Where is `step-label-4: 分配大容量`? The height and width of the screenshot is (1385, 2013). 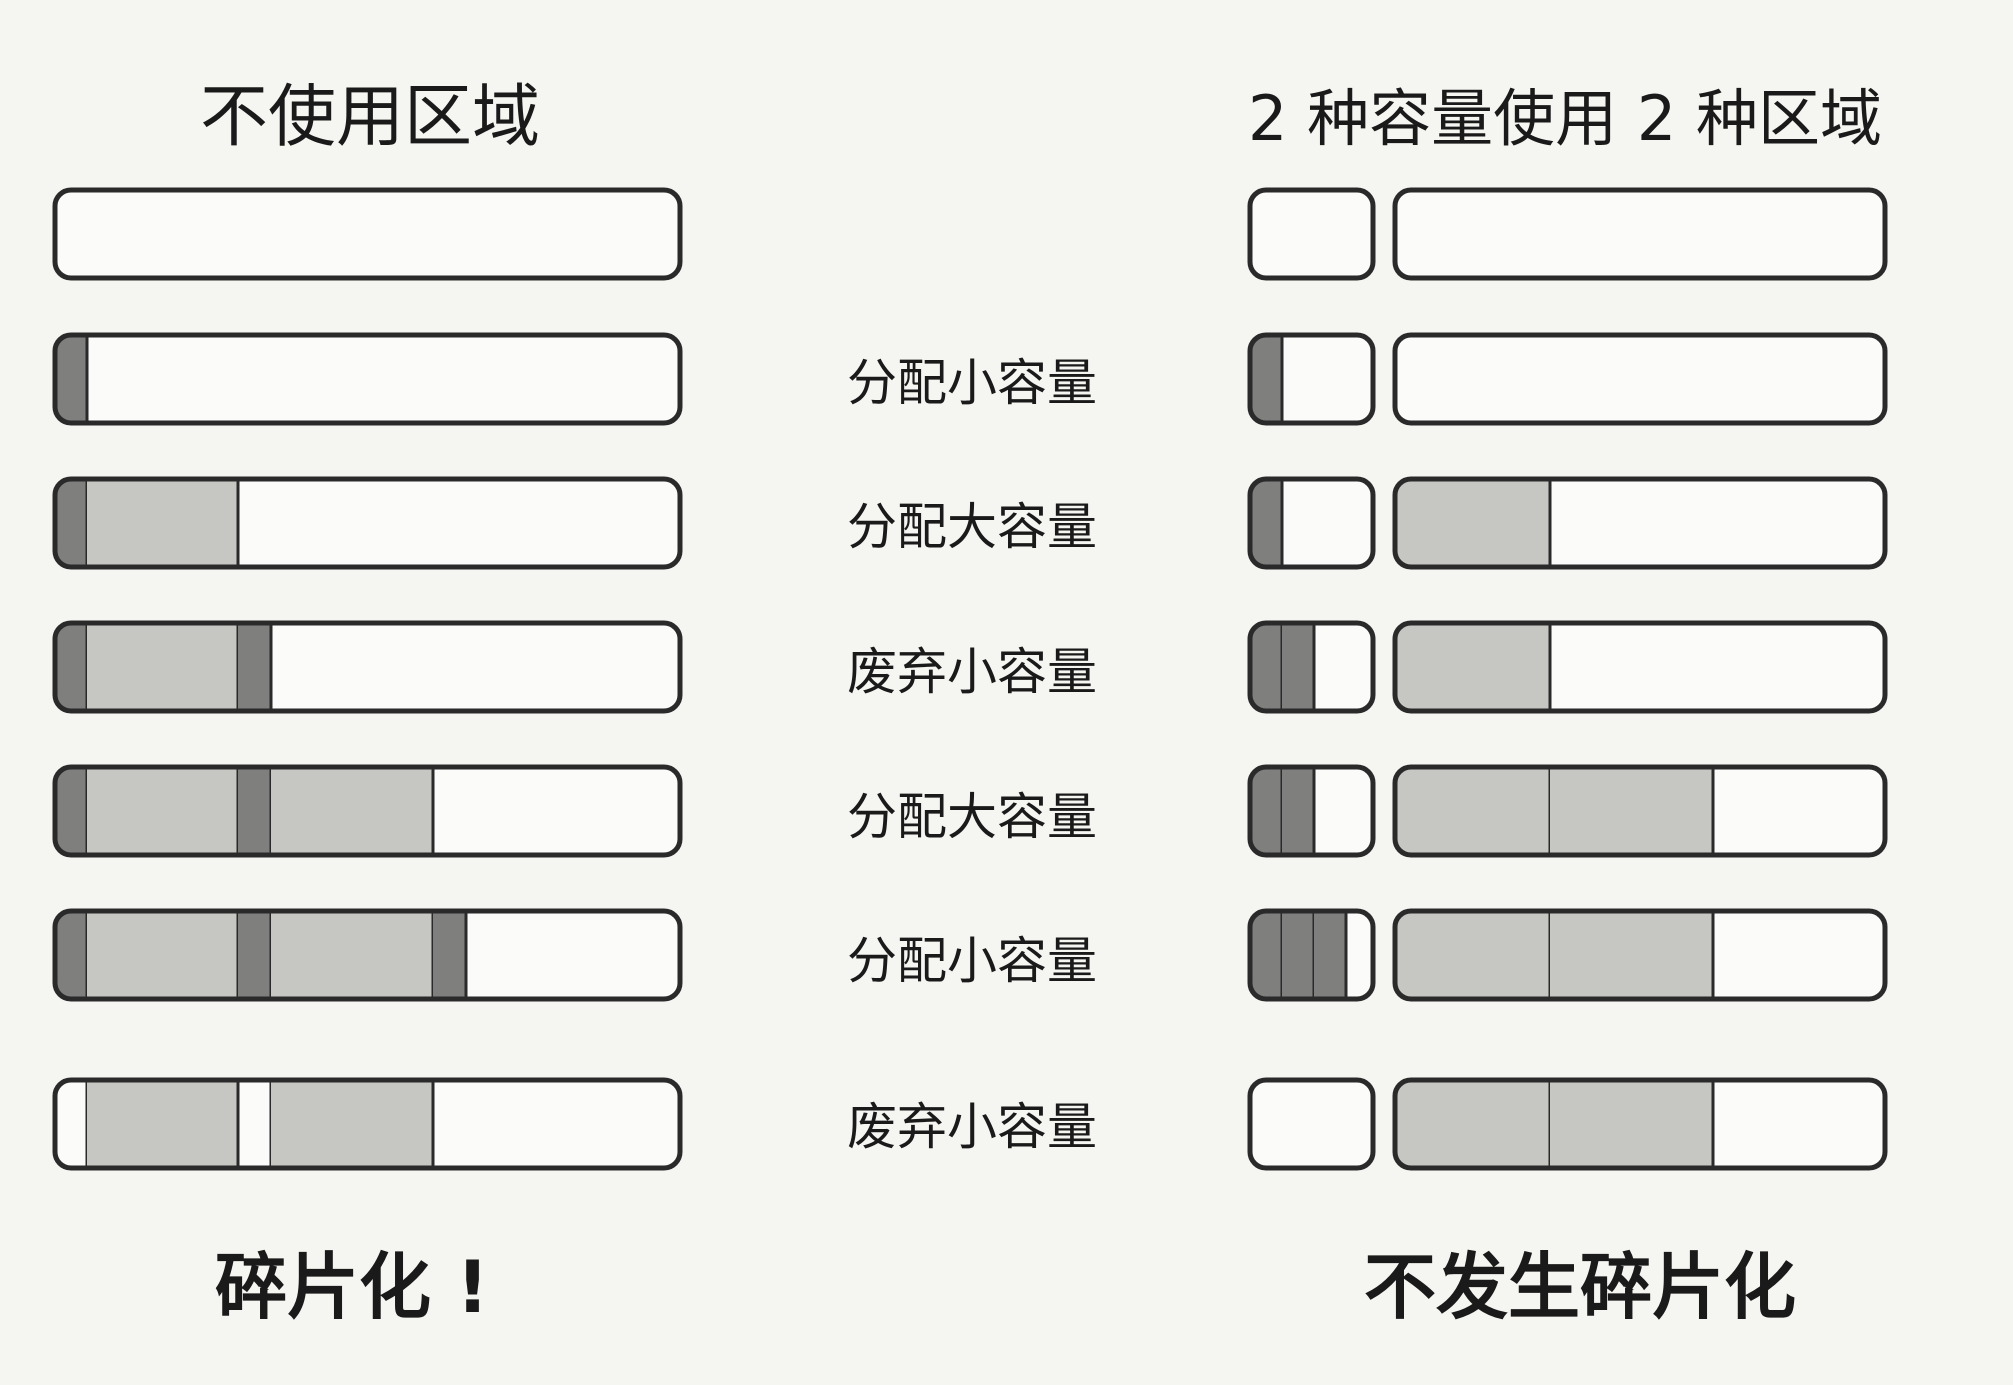 step-label-4: 分配大容量 is located at coordinates (972, 817).